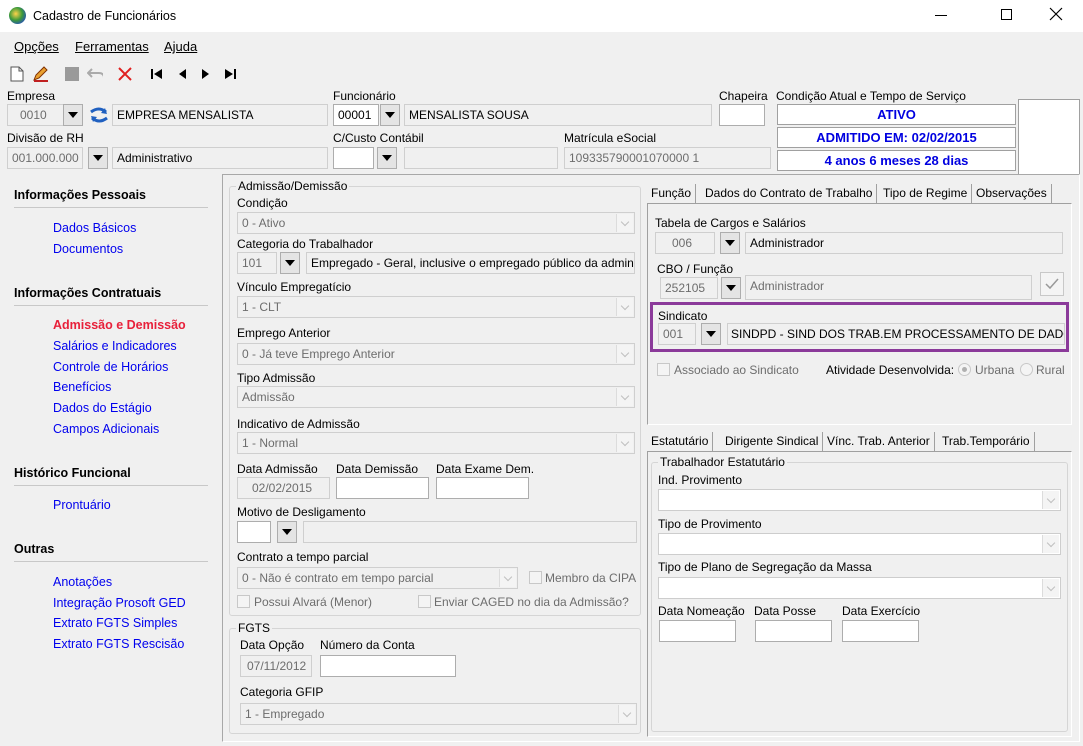 This screenshot has width=1083, height=746. I want to click on chapeira-field, so click(742, 115).